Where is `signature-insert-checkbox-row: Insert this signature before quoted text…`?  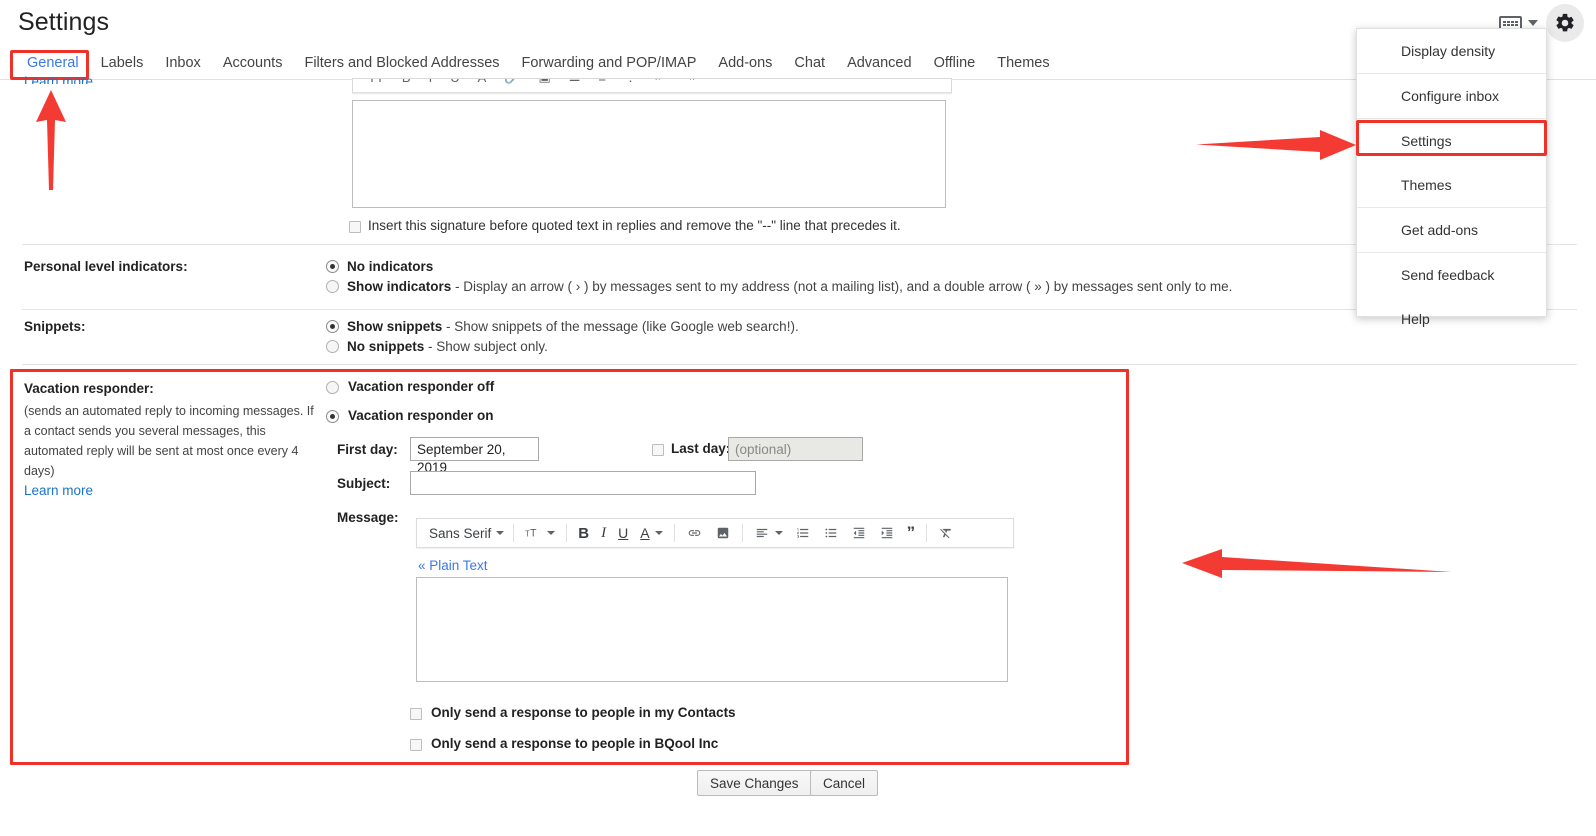
signature-insert-checkbox-row: Insert this signature before quoted text… is located at coordinates (625, 225).